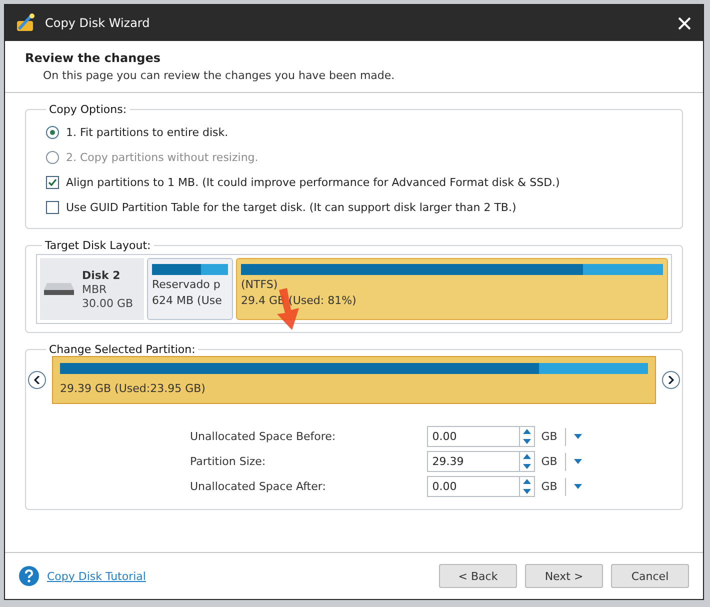 The width and height of the screenshot is (710, 607). I want to click on partition-name: (NTFS), so click(259, 284).